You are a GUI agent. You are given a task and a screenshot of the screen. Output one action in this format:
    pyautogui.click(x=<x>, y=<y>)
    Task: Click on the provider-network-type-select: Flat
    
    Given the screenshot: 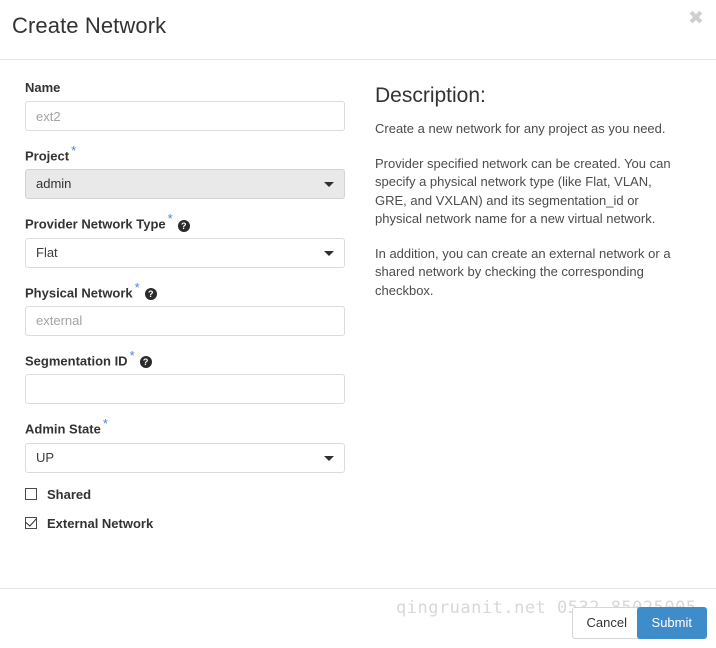 What is the action you would take?
    pyautogui.click(x=185, y=252)
    